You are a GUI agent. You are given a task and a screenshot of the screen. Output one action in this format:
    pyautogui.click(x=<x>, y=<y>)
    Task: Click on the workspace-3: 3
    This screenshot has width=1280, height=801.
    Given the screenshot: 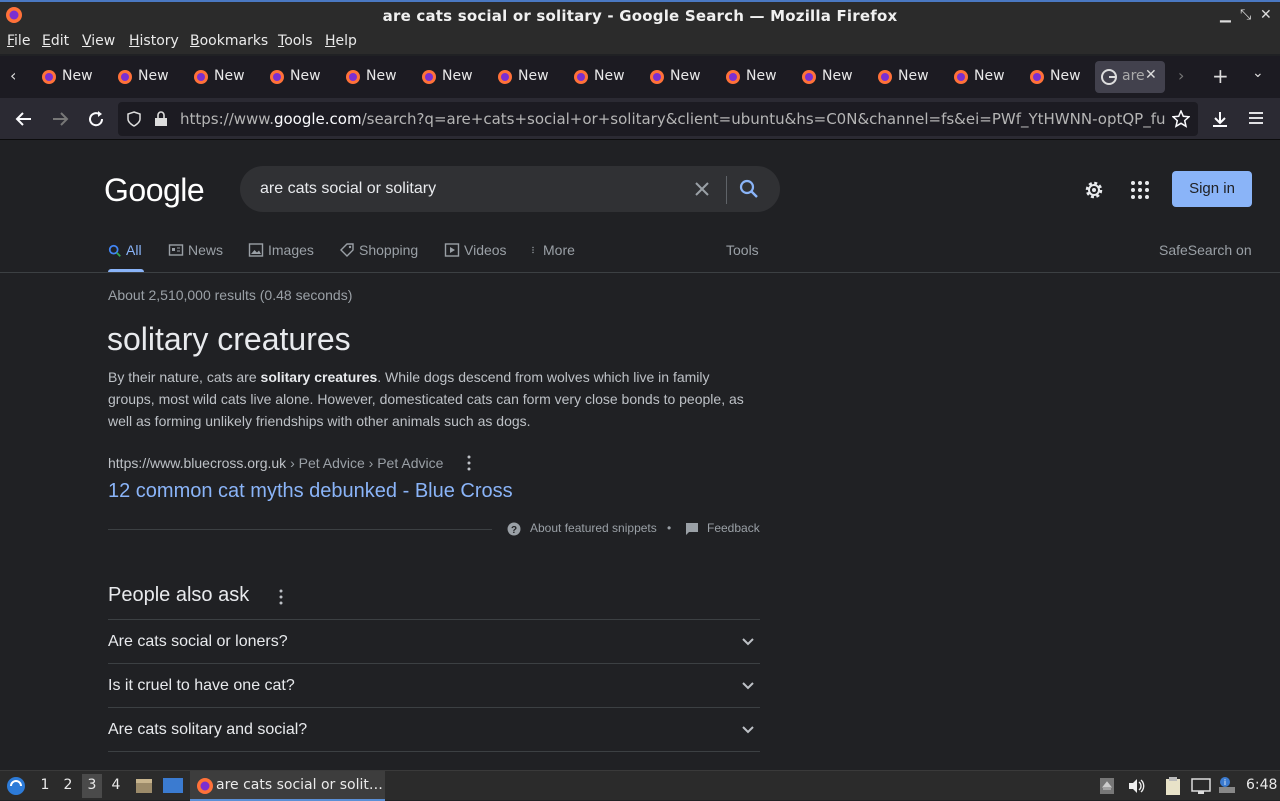 What is the action you would take?
    pyautogui.click(x=92, y=786)
    